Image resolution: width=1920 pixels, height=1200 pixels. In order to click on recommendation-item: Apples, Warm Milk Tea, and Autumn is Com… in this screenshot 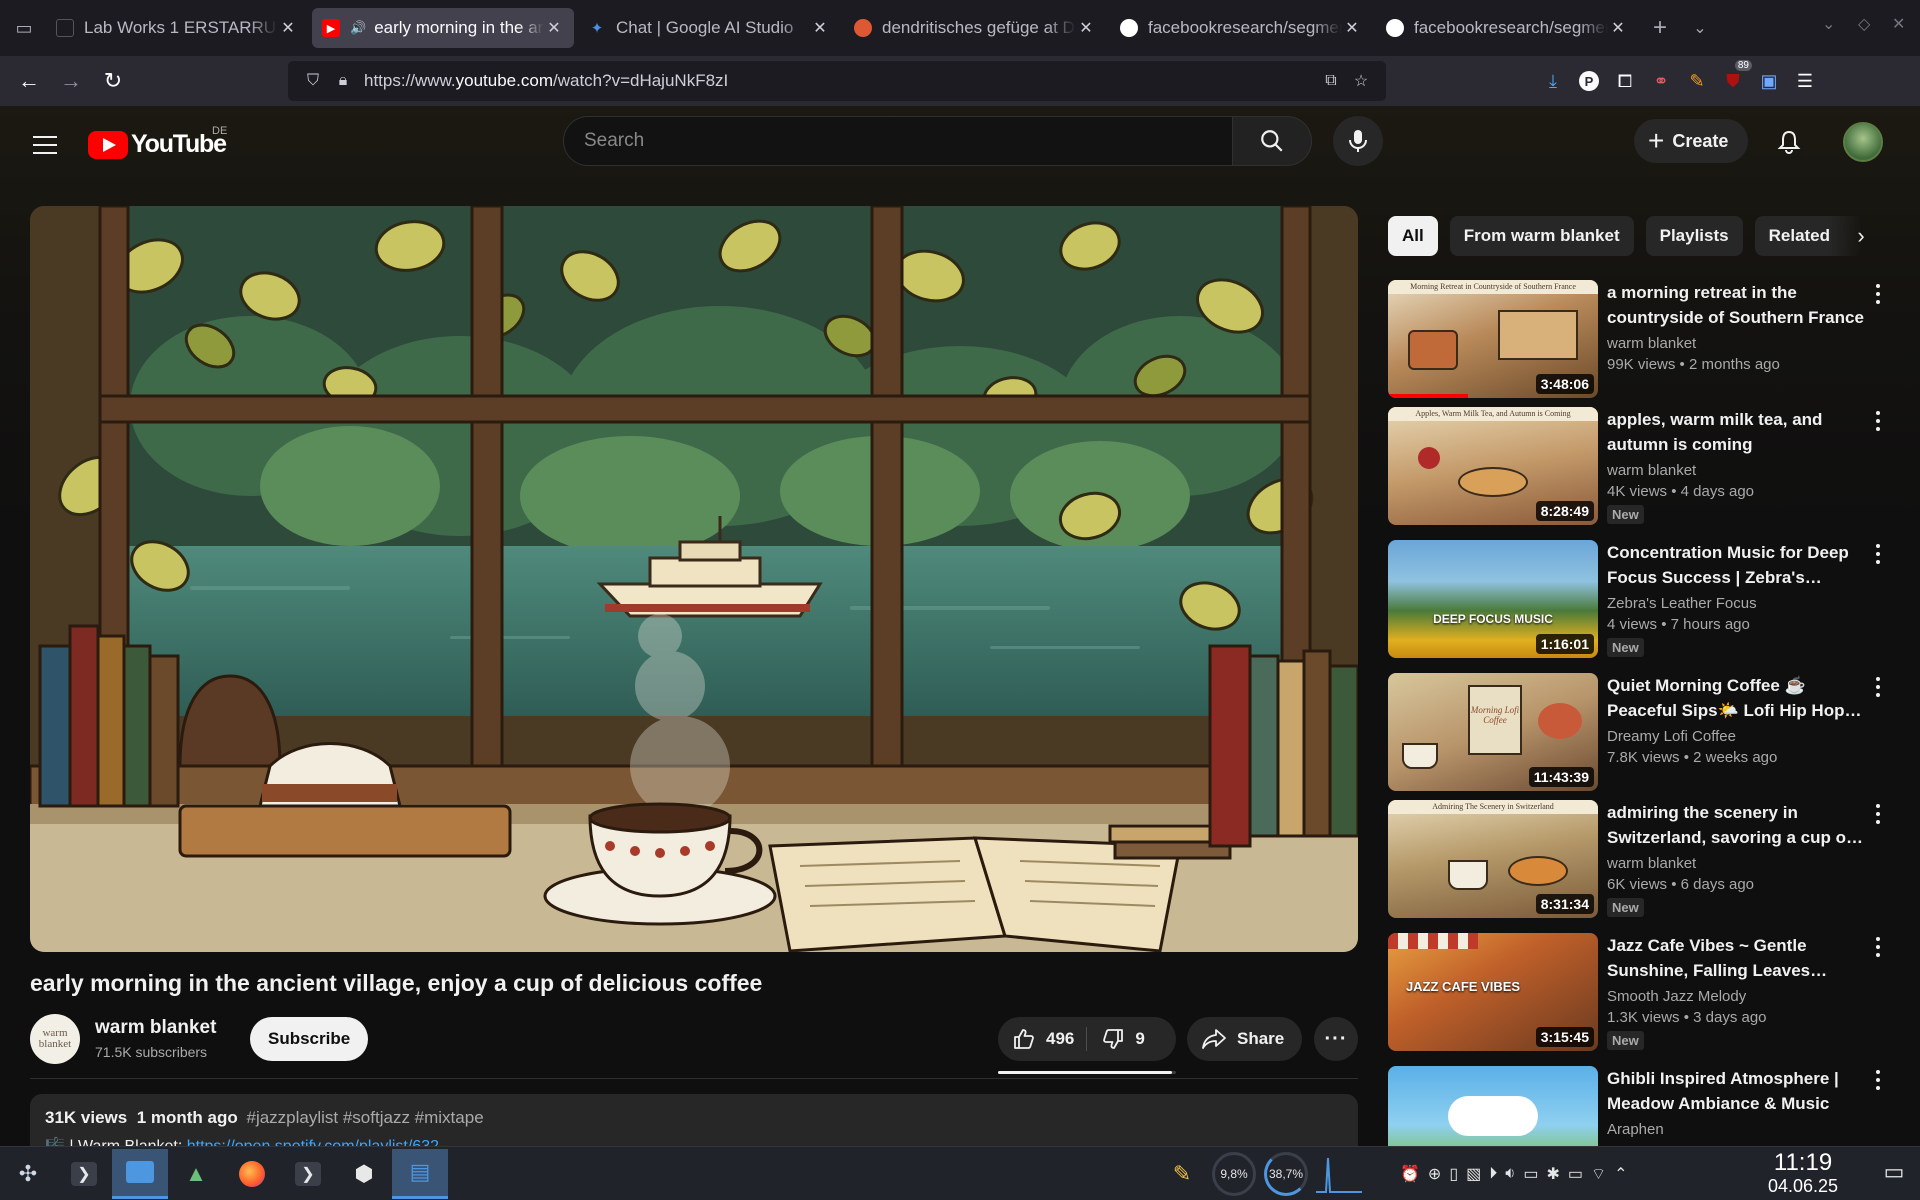, I will do `click(1638, 467)`.